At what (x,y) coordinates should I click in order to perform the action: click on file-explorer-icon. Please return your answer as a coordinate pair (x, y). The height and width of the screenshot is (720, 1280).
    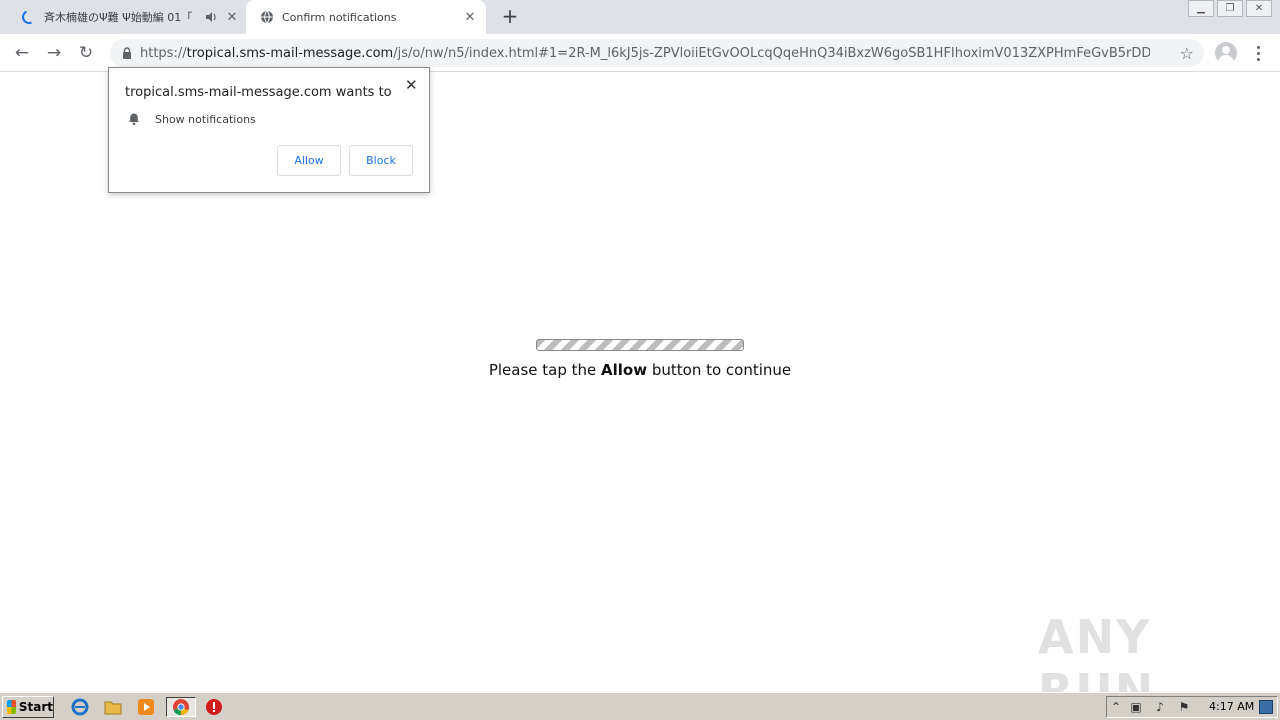
    Looking at the image, I should click on (113, 707).